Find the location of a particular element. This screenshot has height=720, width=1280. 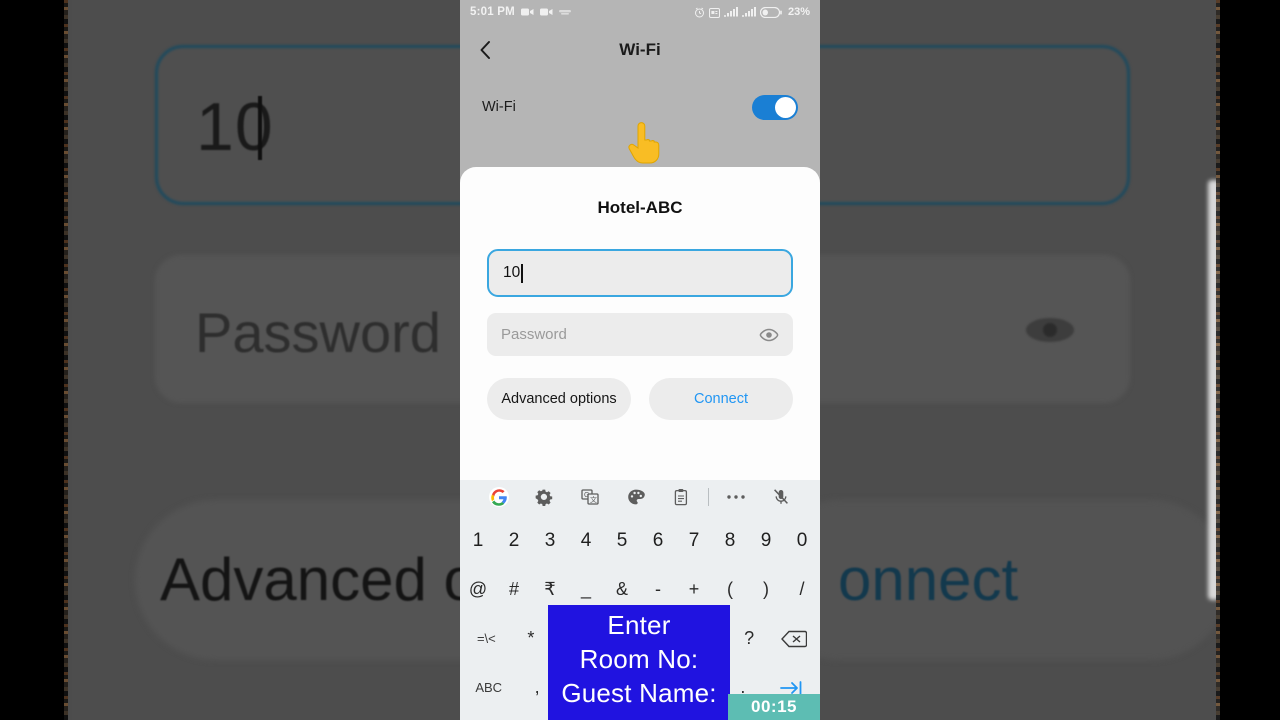

instruction-line-3: Guest Name: is located at coordinates (639, 693).